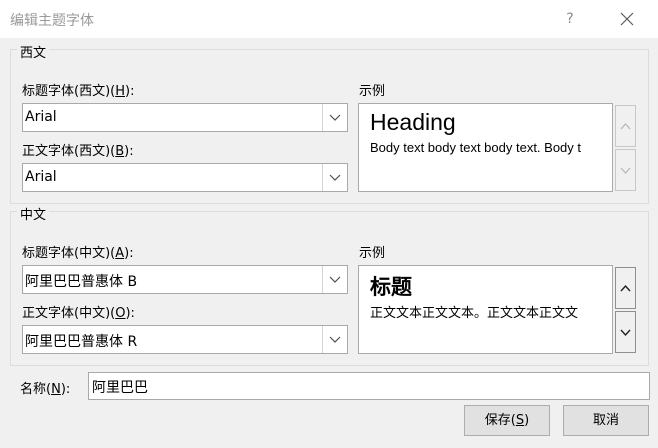 The image size is (658, 448). Describe the element at coordinates (507, 420) in the screenshot. I see `save-button: 保存(S)` at that location.